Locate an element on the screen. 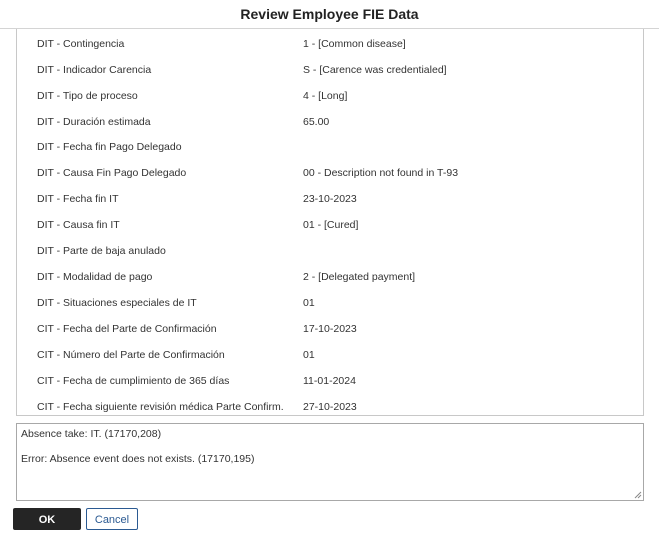 The image size is (659, 534). field-value: S - [Carence was credentialed] is located at coordinates (375, 70).